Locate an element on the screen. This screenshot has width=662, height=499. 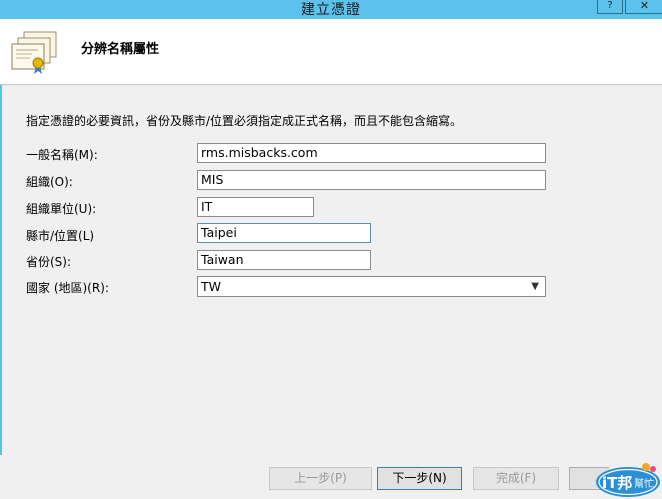
state-input: Taiwan is located at coordinates (284, 260).